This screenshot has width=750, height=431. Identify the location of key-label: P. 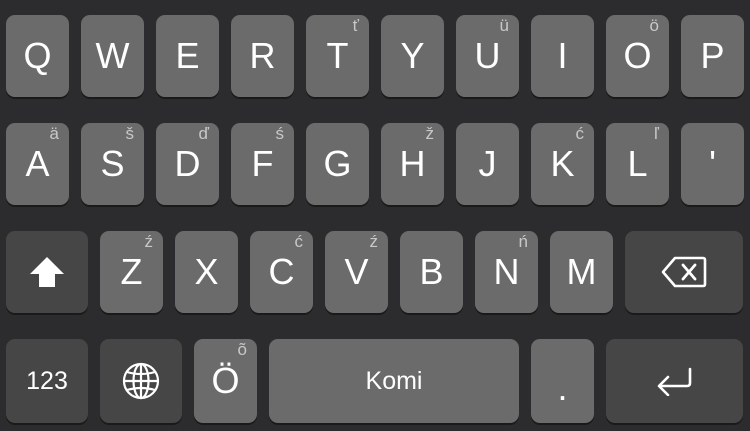
(712, 55).